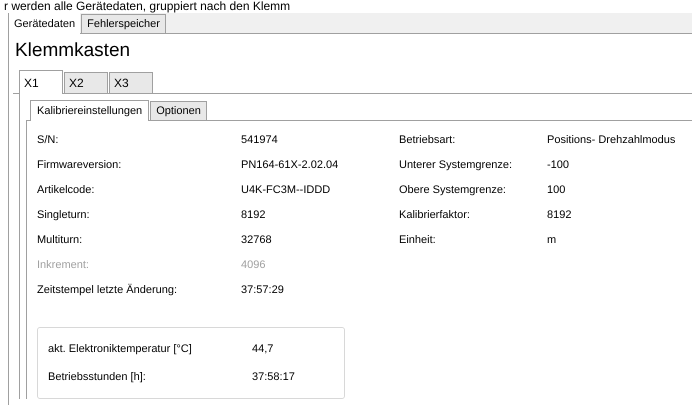  Describe the element at coordinates (558, 165) in the screenshot. I see `field-value: -100` at that location.